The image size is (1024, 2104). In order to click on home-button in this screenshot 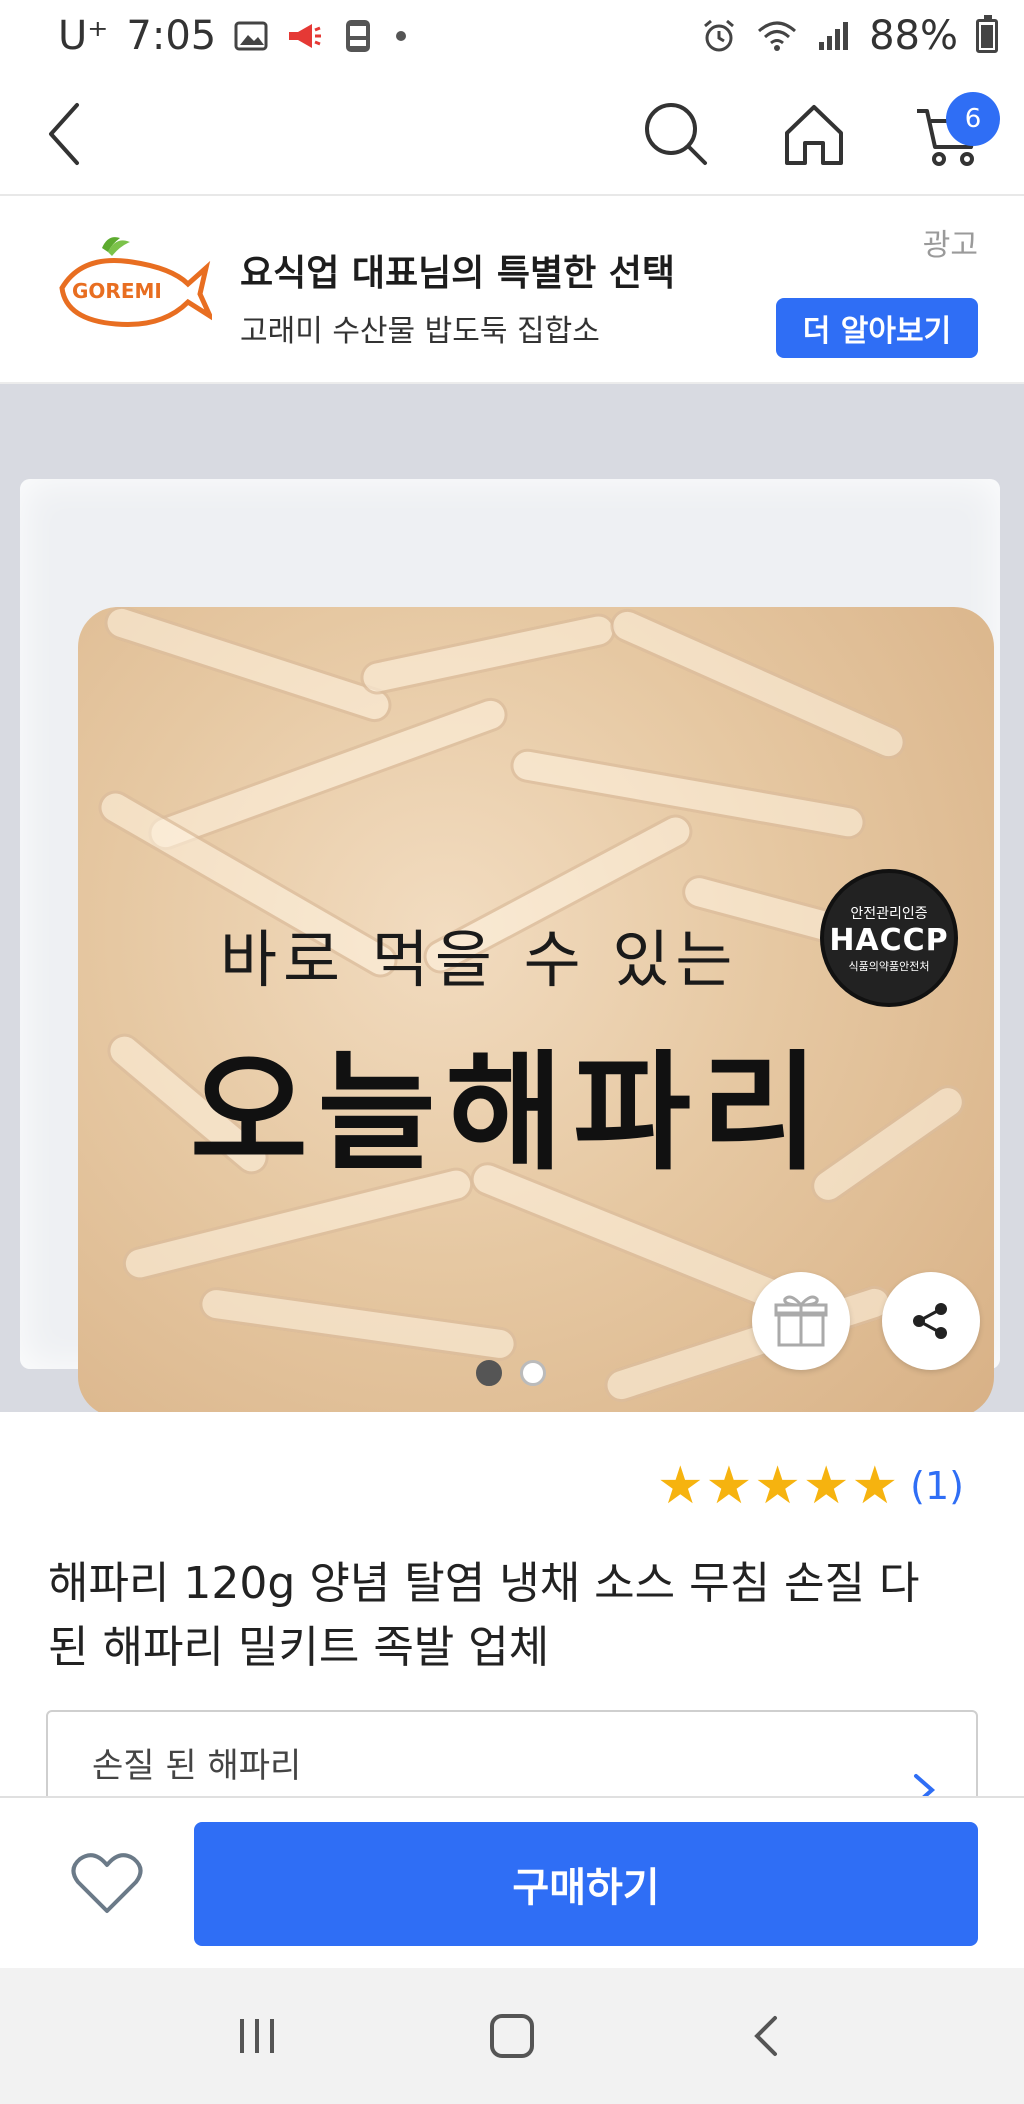, I will do `click(814, 134)`.